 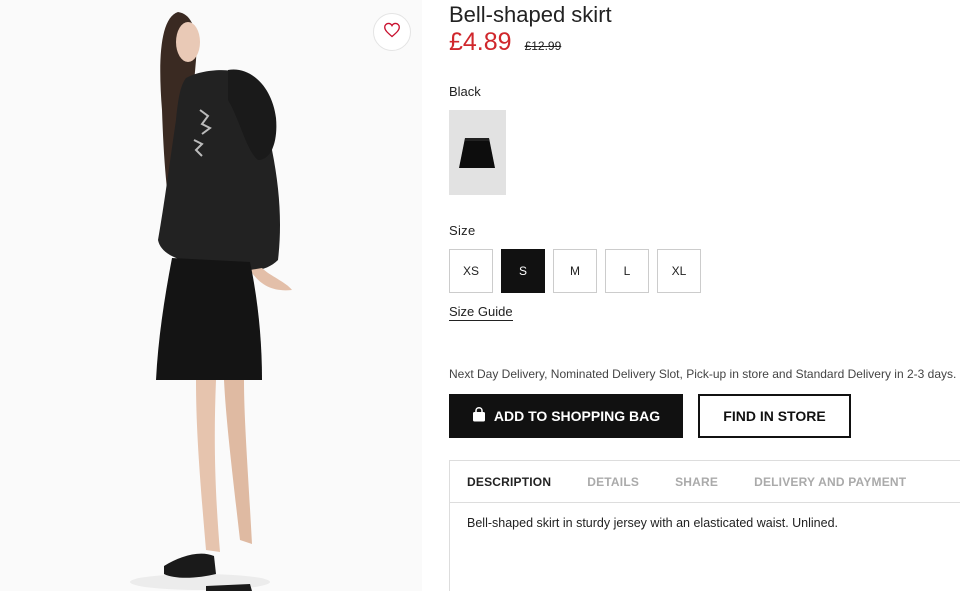 I want to click on color-swatch-black, so click(x=477, y=152).